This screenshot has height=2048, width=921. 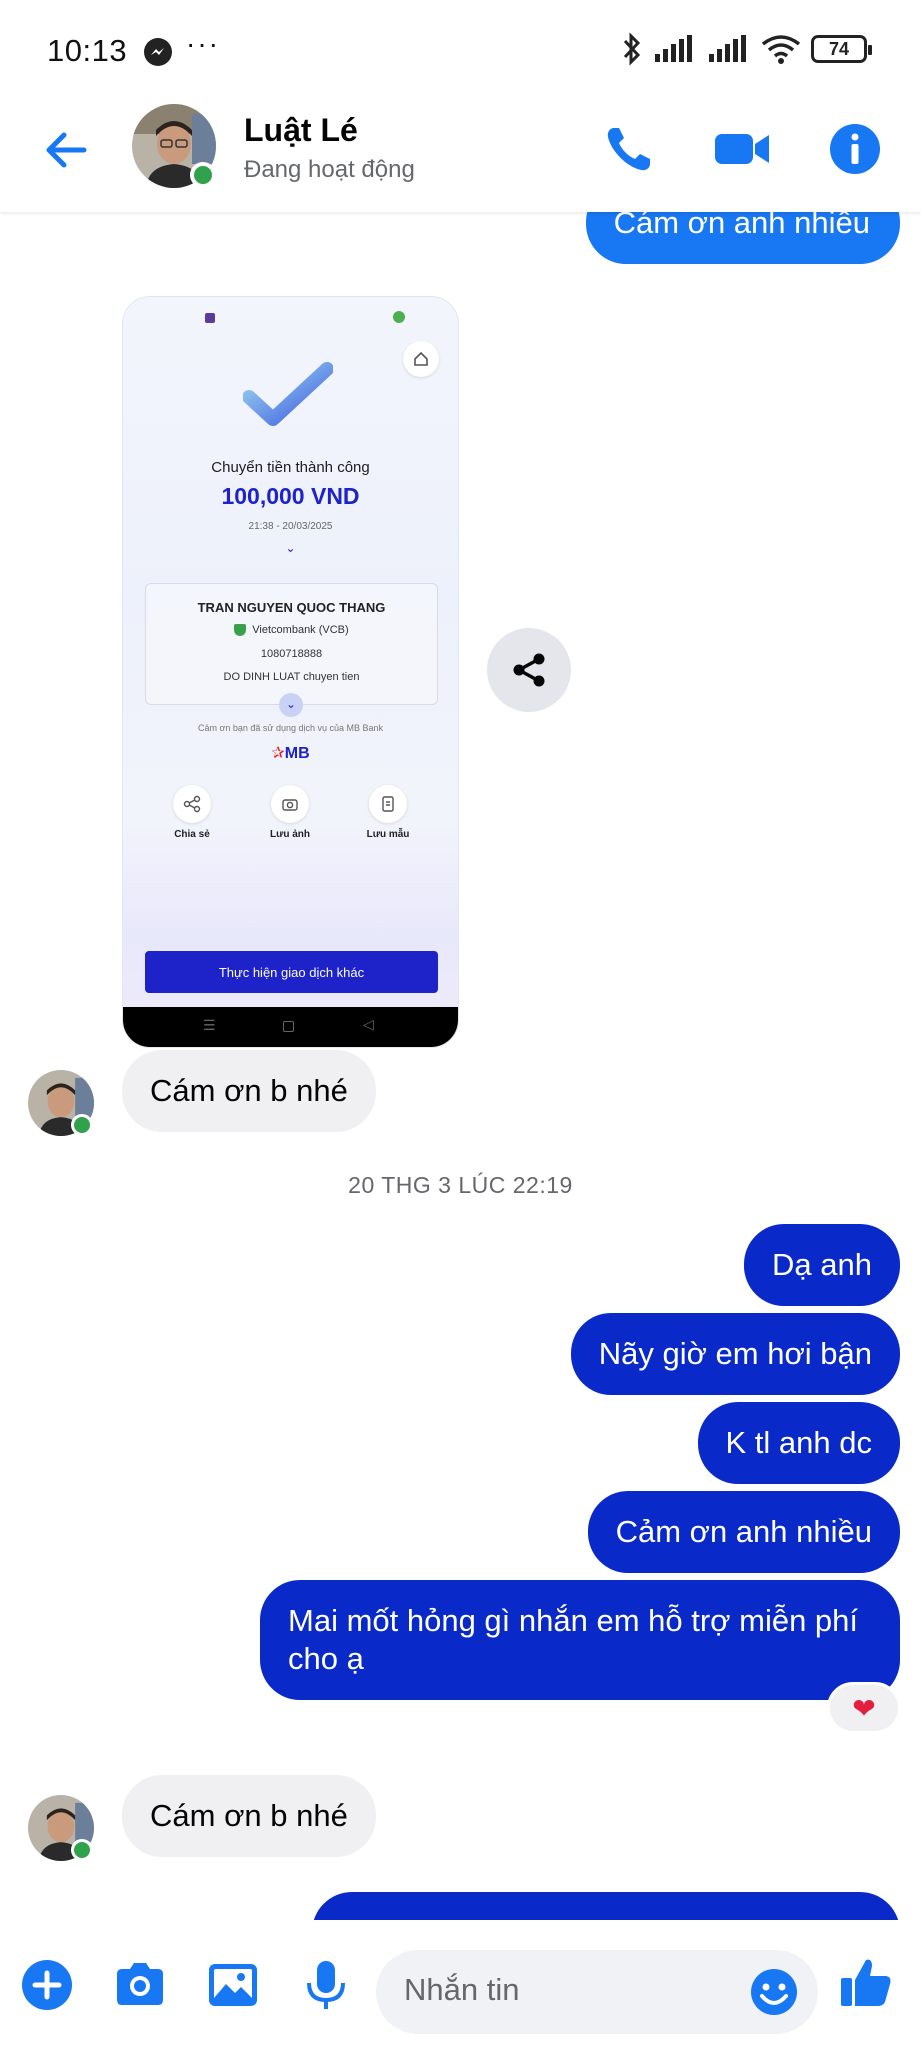 I want to click on phone-icon, so click(x=629, y=149).